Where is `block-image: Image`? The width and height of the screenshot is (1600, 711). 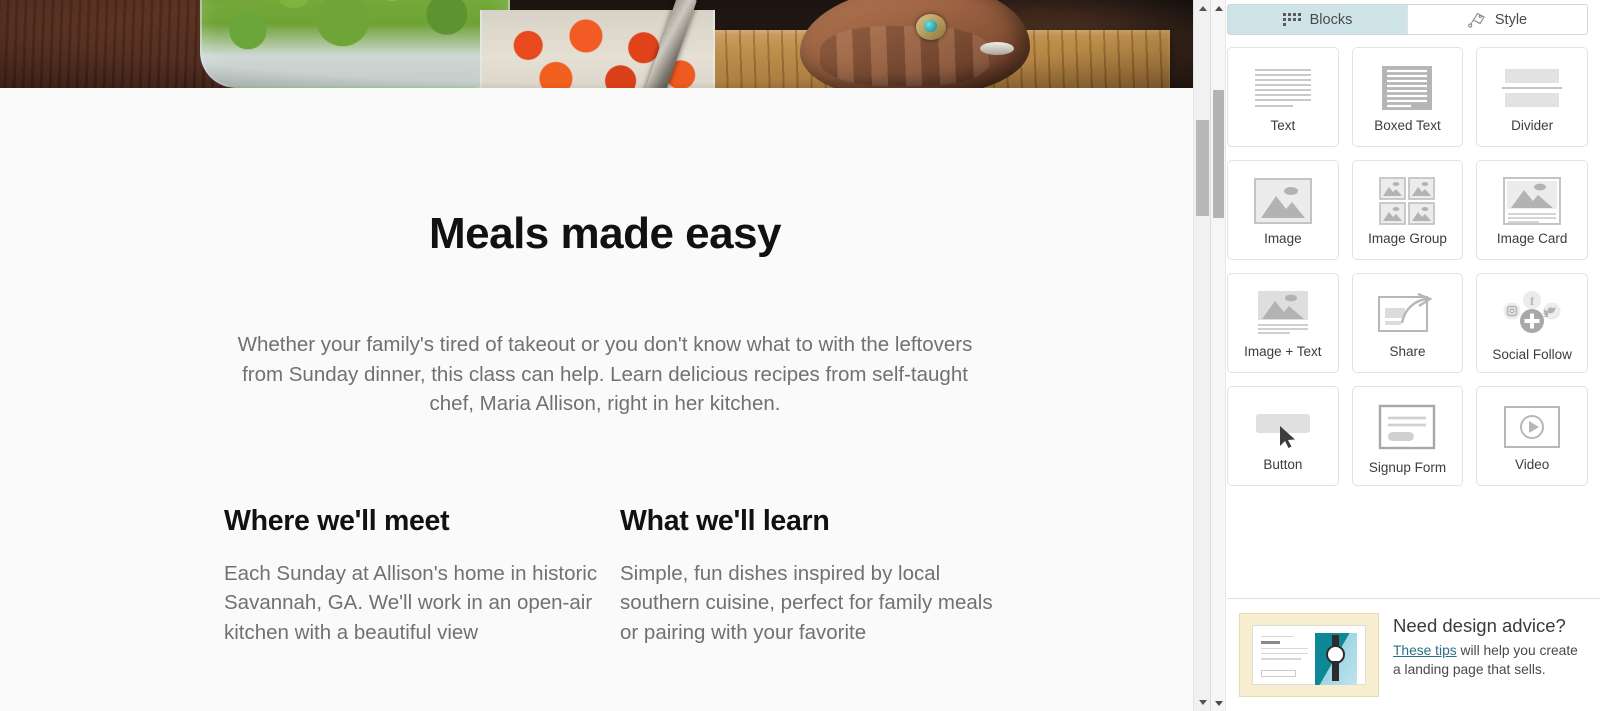 block-image: Image is located at coordinates (1283, 210).